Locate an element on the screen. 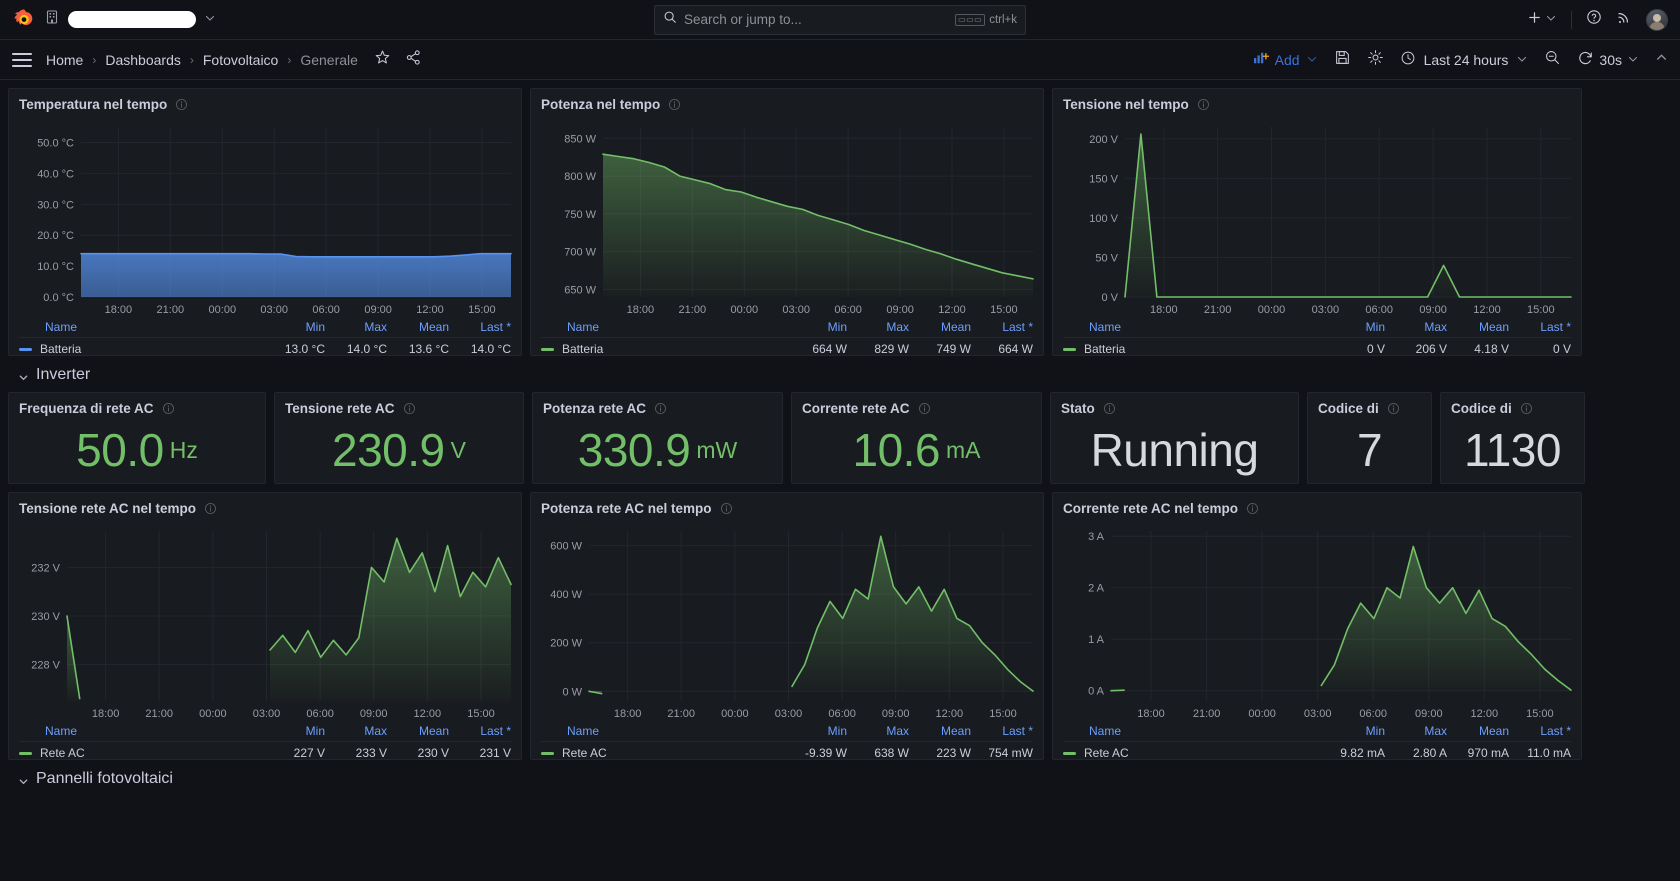  panel-header: Tensione rete AC is located at coordinates (399, 408).